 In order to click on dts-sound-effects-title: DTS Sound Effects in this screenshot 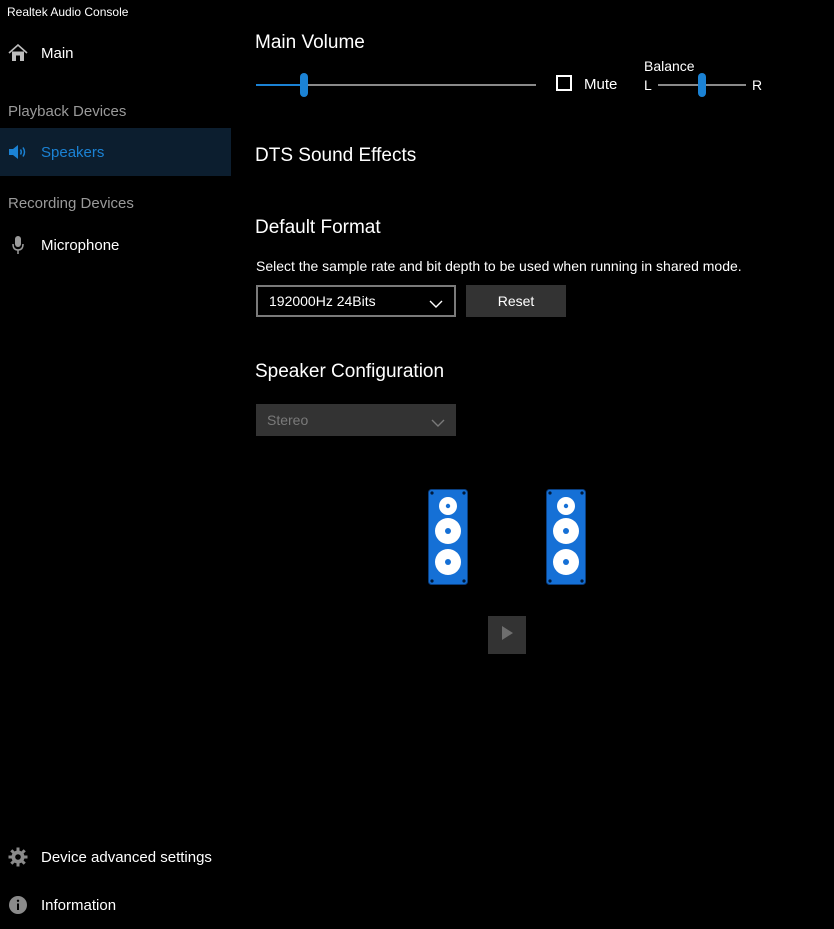, I will do `click(335, 156)`.